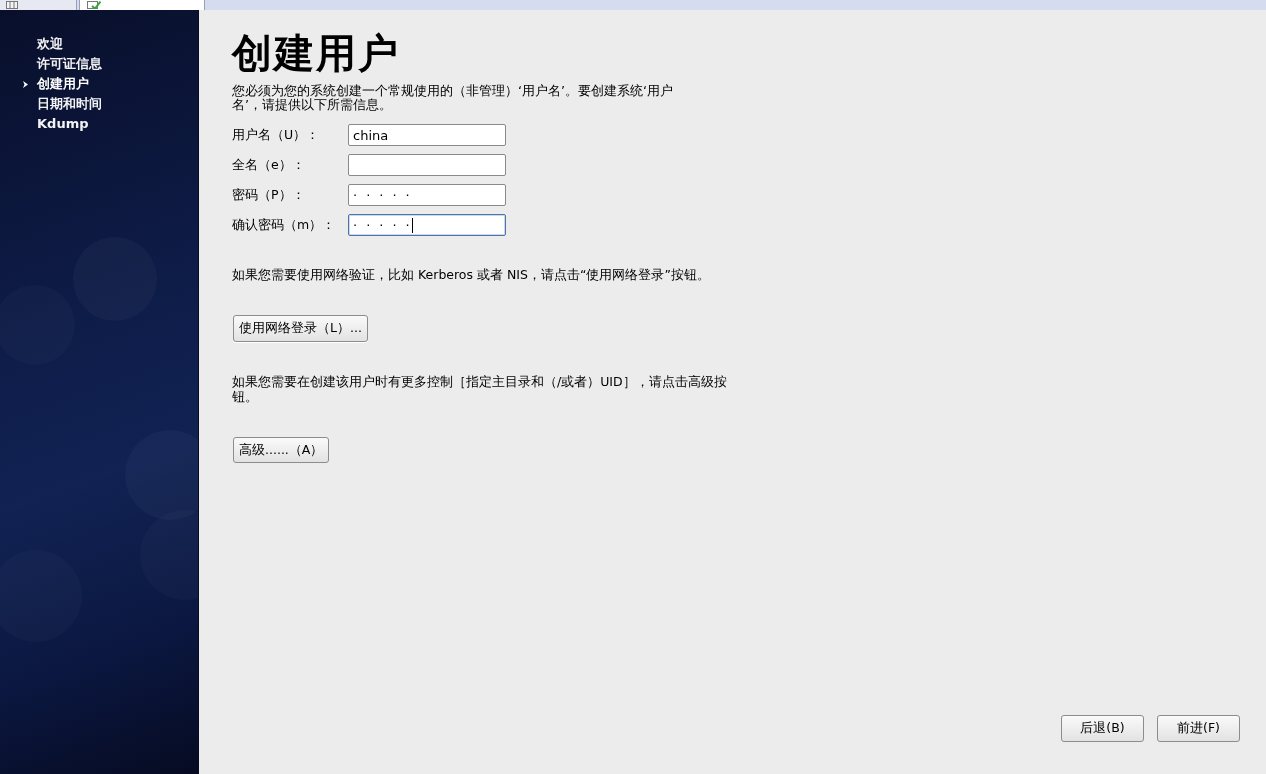  Describe the element at coordinates (269, 164) in the screenshot. I see `field-label: 全名（e）：` at that location.